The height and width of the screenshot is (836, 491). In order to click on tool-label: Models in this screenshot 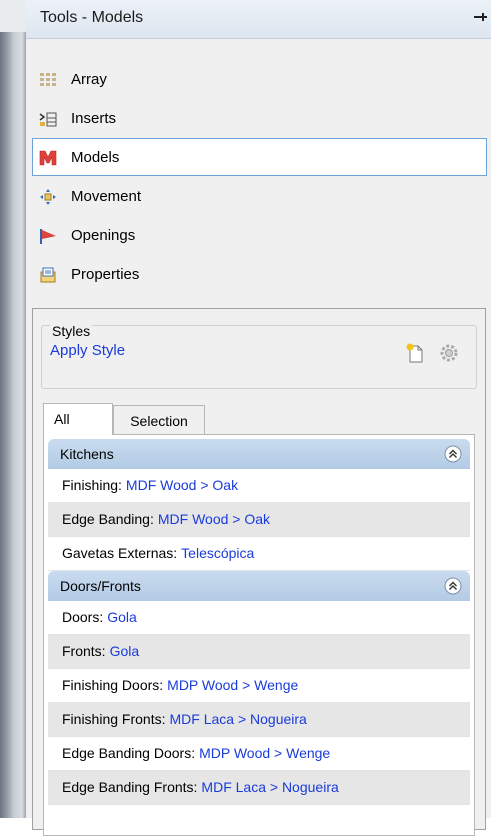, I will do `click(95, 157)`.